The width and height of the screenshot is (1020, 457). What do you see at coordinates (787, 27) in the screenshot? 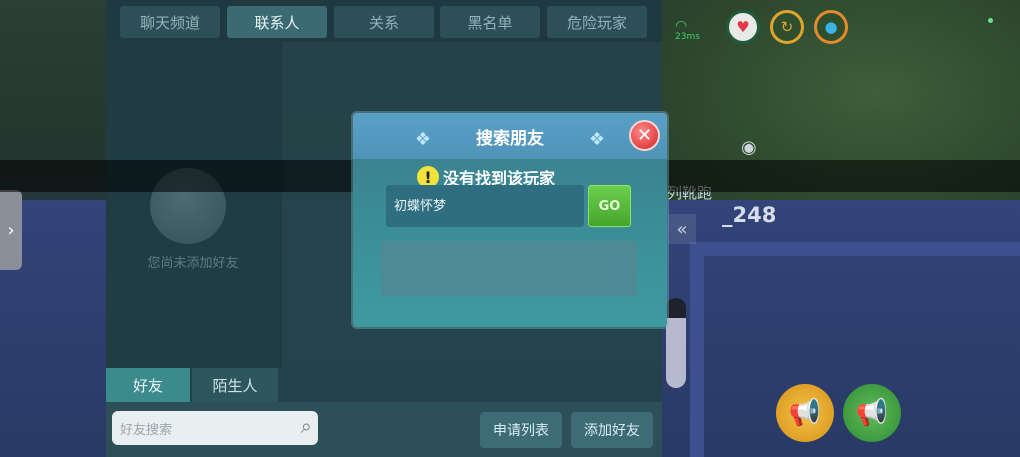
I see `refresh-icon: ↻` at bounding box center [787, 27].